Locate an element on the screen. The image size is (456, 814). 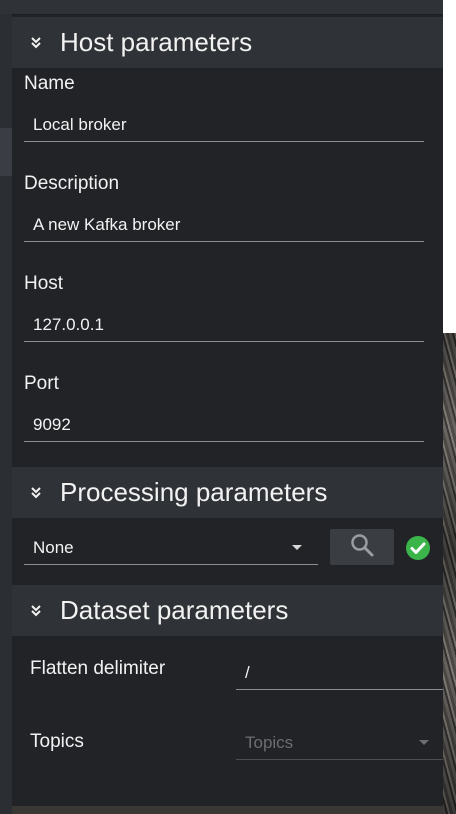
top-bar is located at coordinates (221, 7).